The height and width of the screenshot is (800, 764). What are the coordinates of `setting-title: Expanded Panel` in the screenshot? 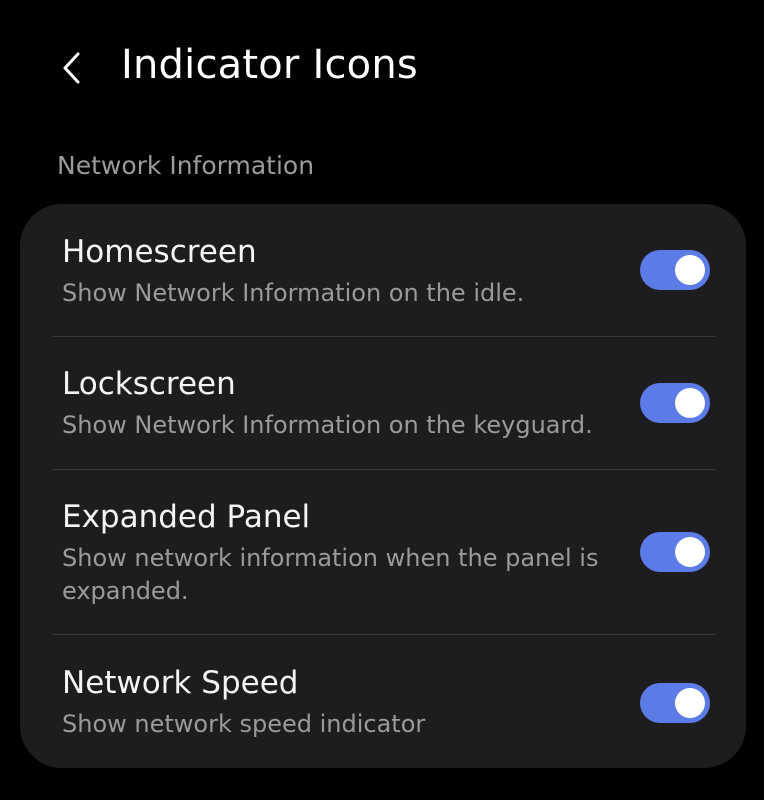 It's located at (186, 517).